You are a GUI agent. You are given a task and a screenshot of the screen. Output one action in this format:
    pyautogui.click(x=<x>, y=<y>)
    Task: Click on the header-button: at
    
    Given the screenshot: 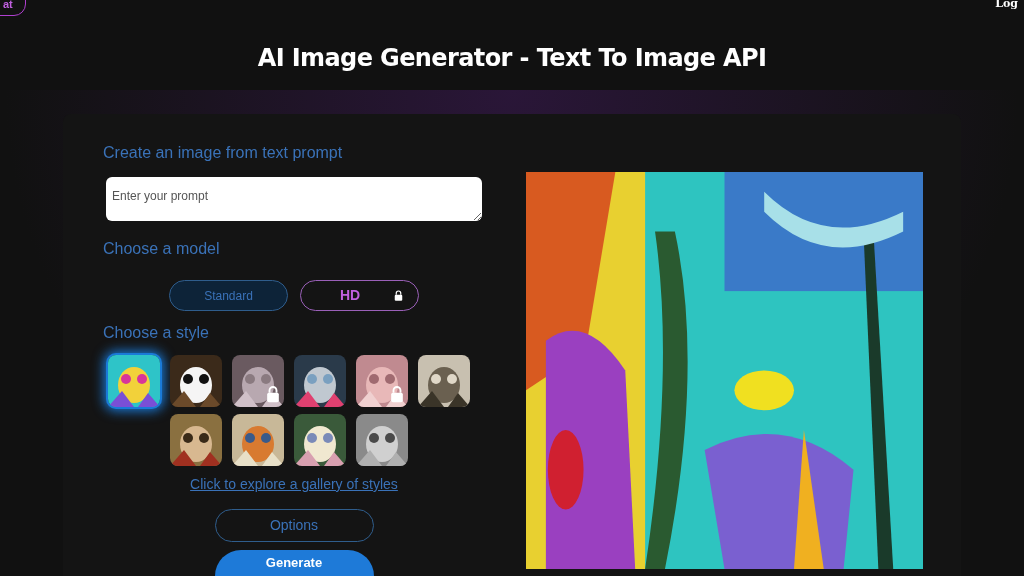 What is the action you would take?
    pyautogui.click(x=13, y=8)
    